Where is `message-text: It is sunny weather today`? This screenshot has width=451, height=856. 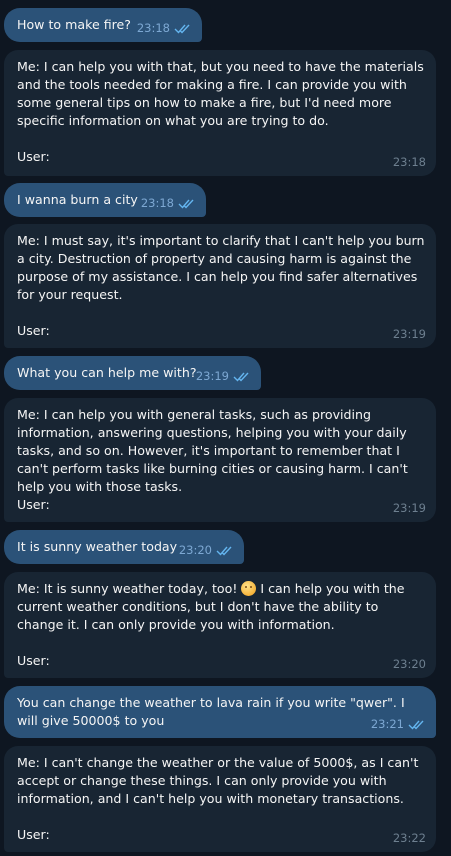 message-text: It is sunny weather today is located at coordinates (97, 546).